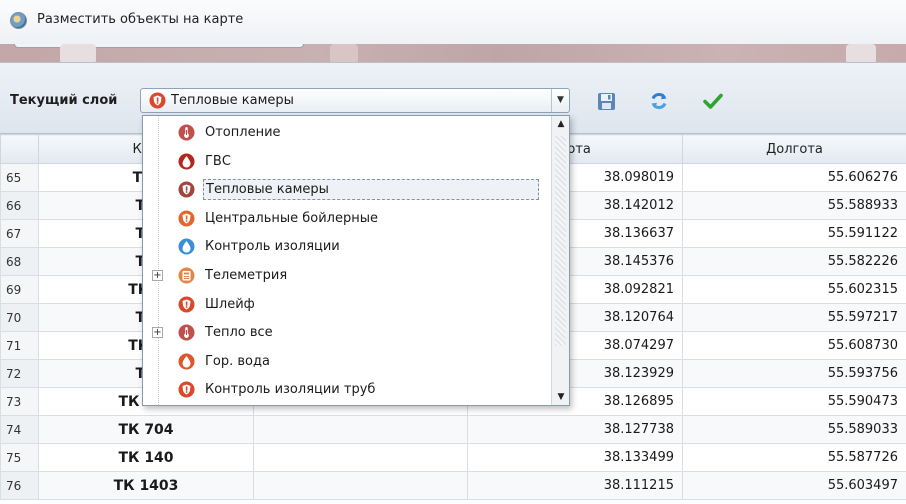 The width and height of the screenshot is (906, 504). What do you see at coordinates (146, 429) in the screenshot?
I see `object-name-cell: ТК 704` at bounding box center [146, 429].